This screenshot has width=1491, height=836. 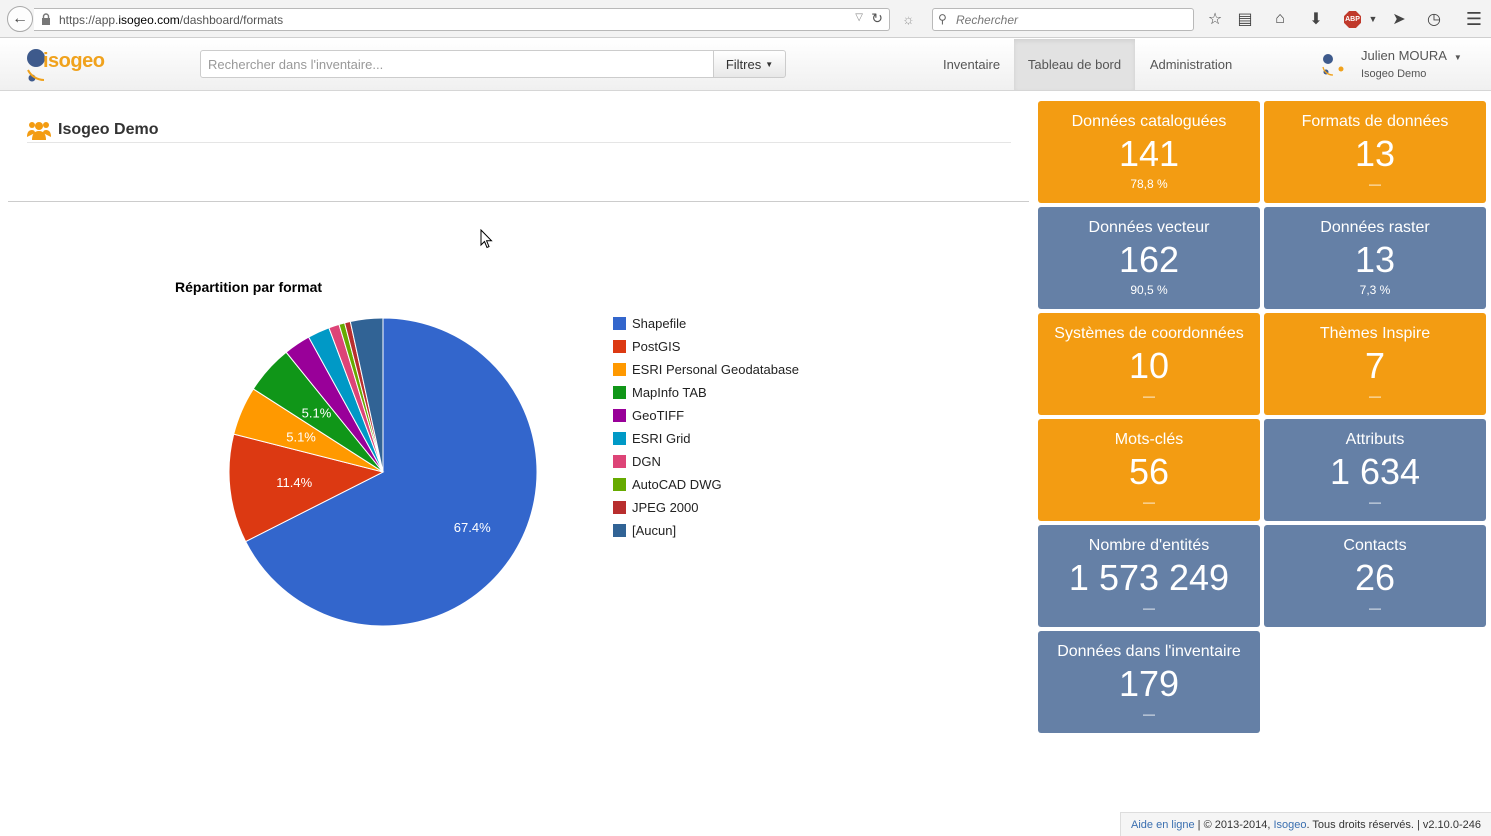 What do you see at coordinates (1149, 364) in the screenshot?
I see `stat-tile: Systèmes de coordonnées 10 —` at bounding box center [1149, 364].